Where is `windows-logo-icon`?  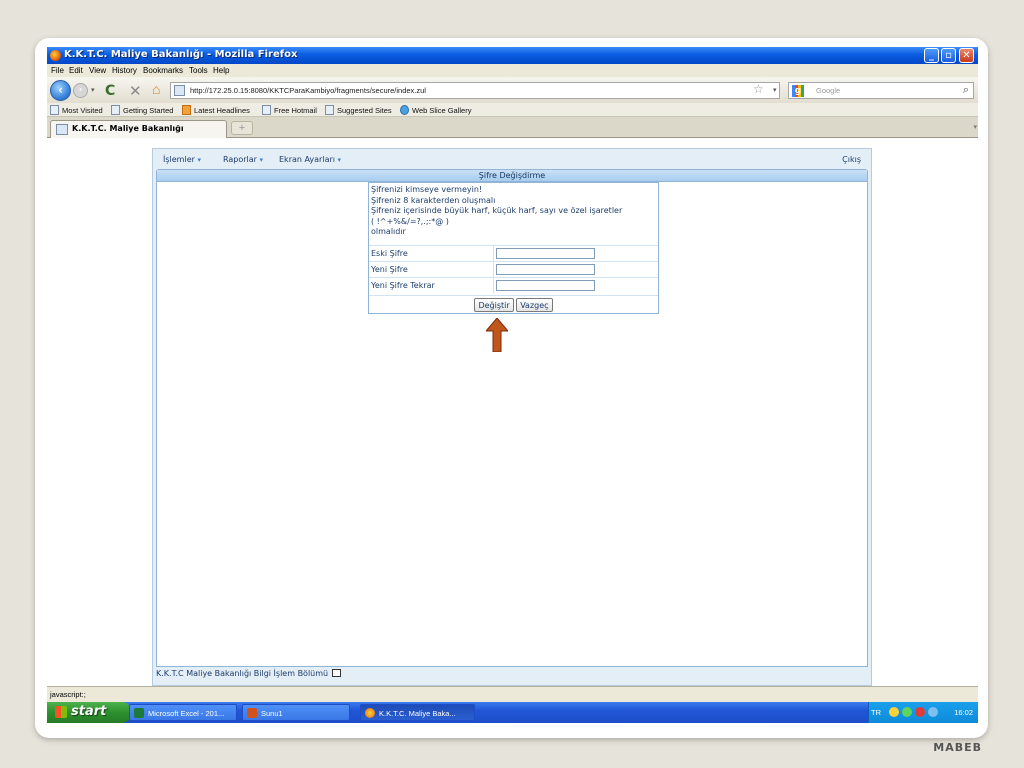
windows-logo-icon is located at coordinates (61, 712).